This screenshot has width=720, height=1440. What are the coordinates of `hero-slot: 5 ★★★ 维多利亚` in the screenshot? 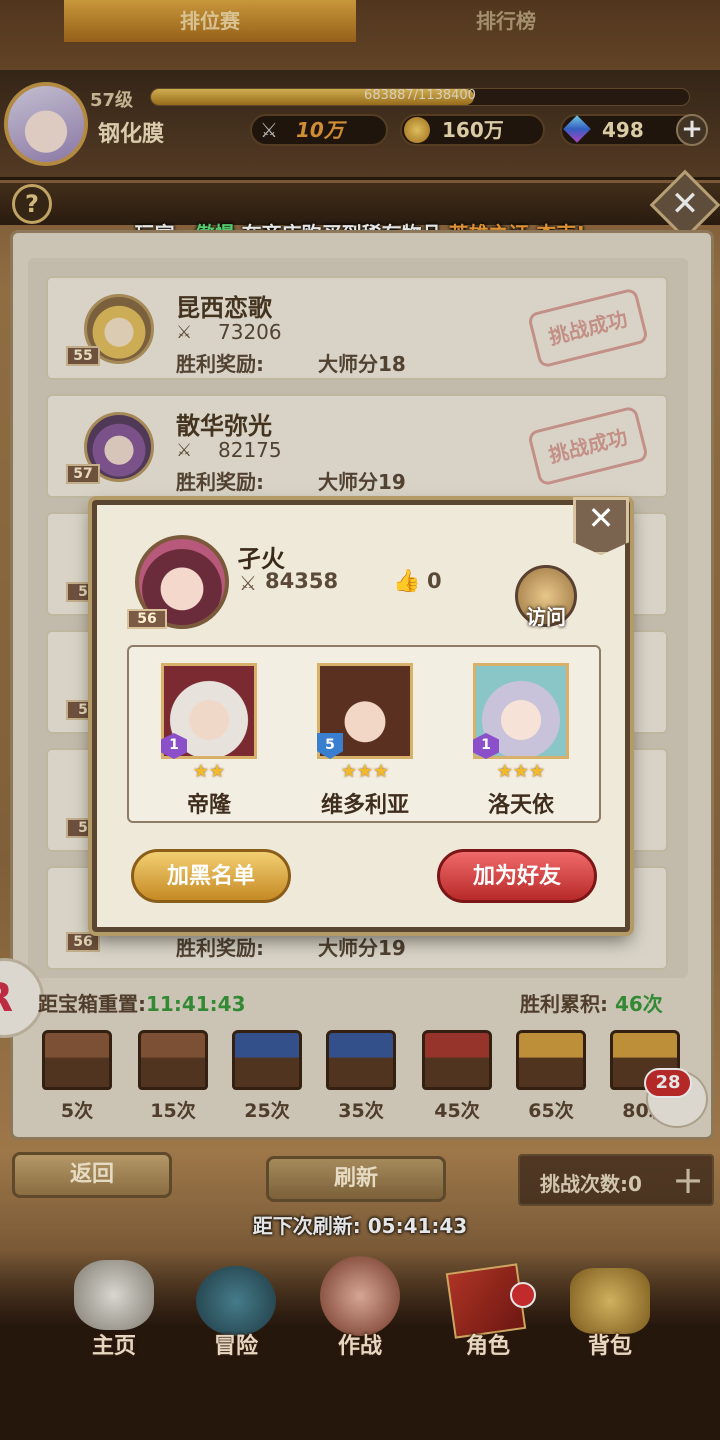 It's located at (378, 743).